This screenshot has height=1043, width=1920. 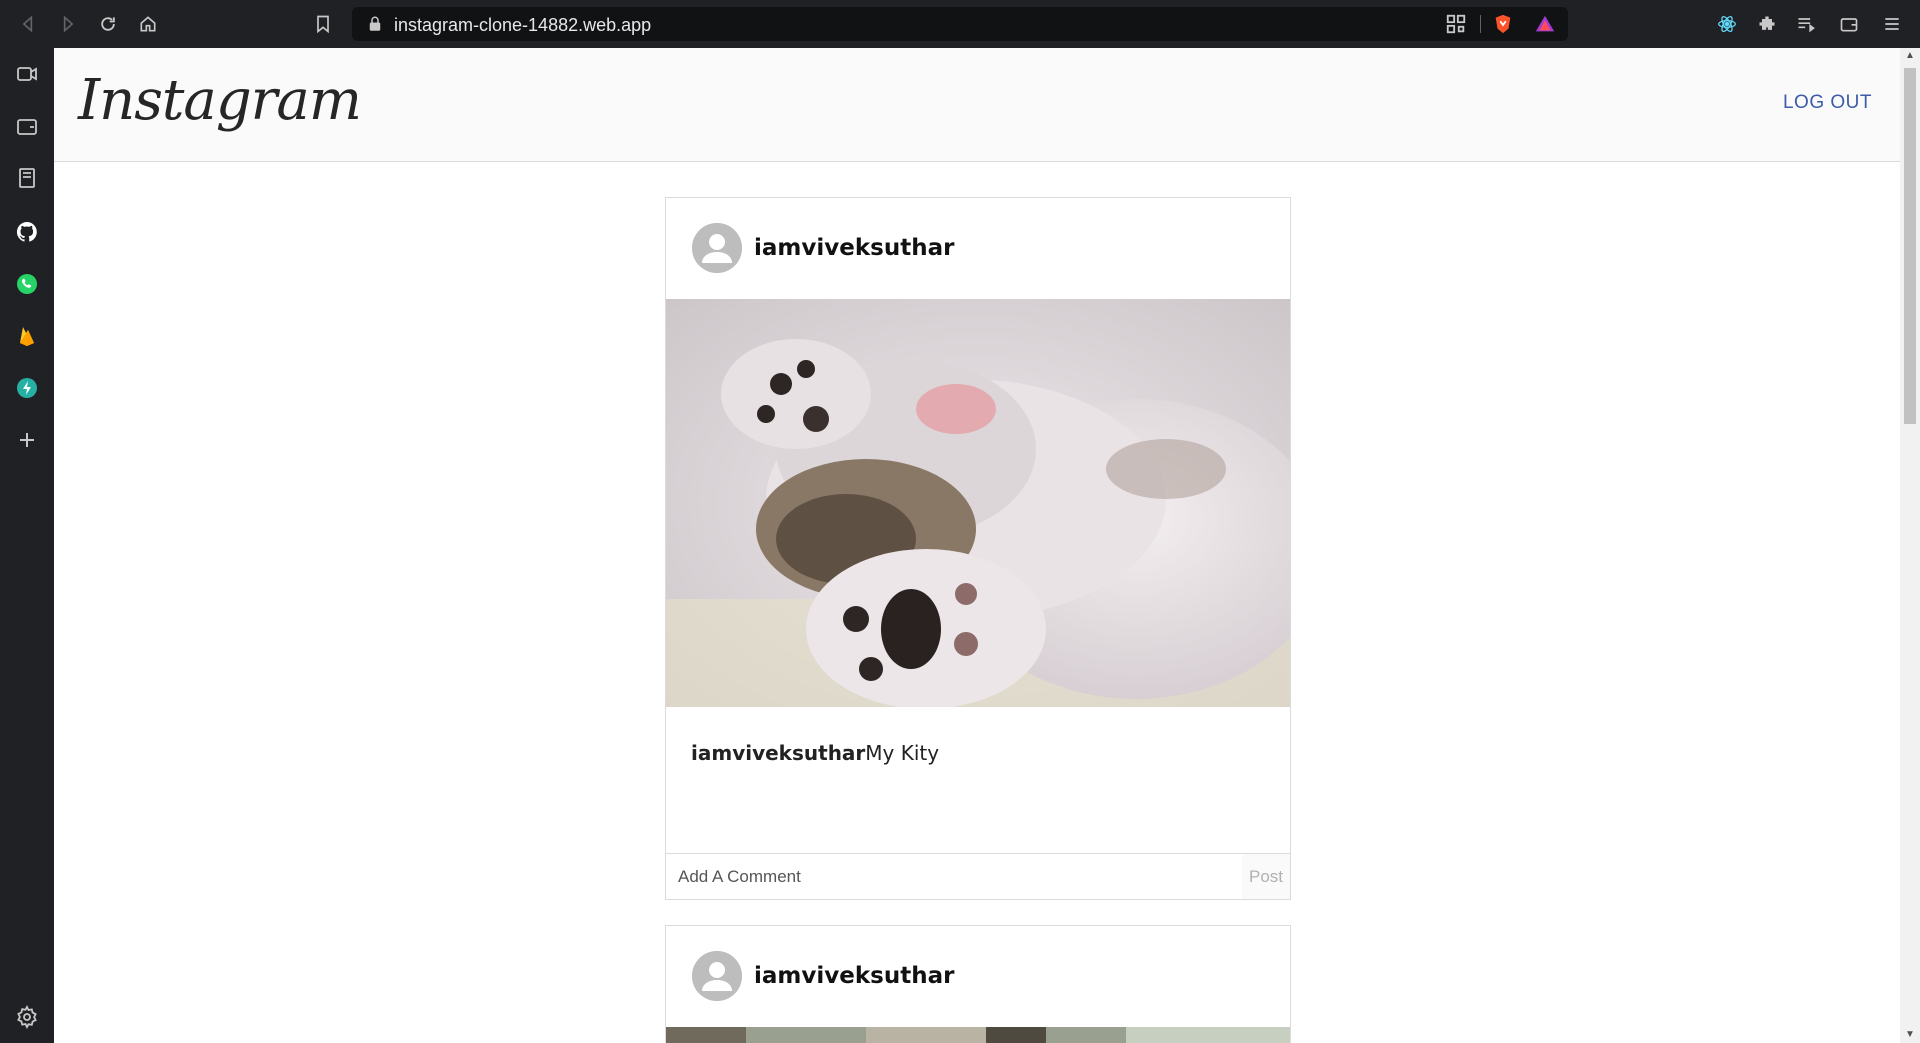 What do you see at coordinates (108, 24) in the screenshot?
I see `reload-icon` at bounding box center [108, 24].